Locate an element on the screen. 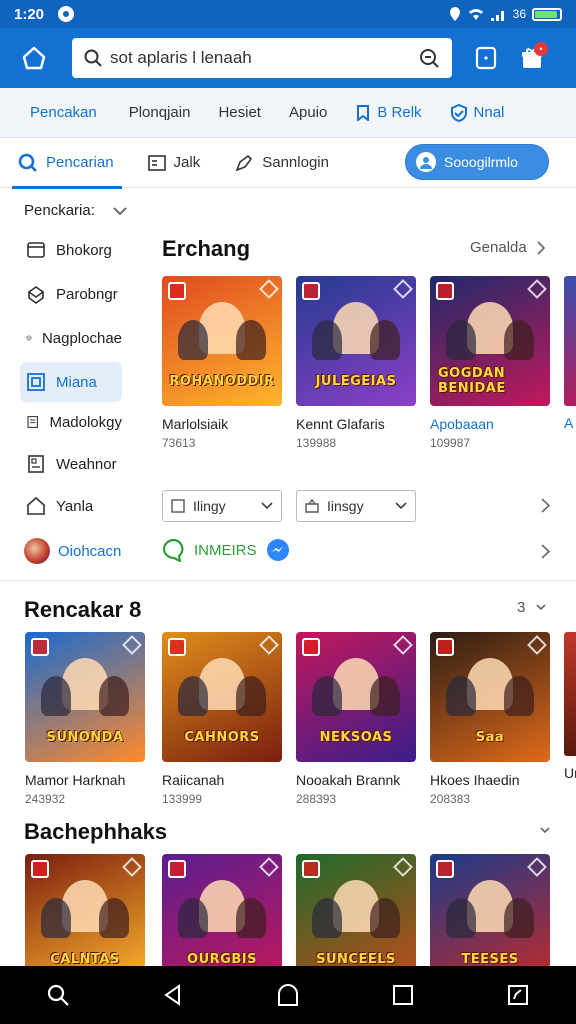 The height and width of the screenshot is (1024, 576). tab-sannlogin-label: Sannlogin is located at coordinates (295, 162).